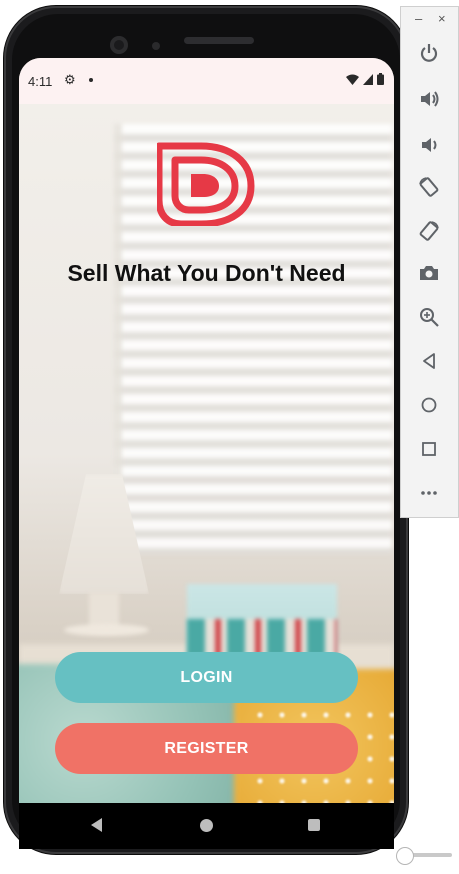 Image resolution: width=459 pixels, height=874 pixels. Describe the element at coordinates (314, 825) in the screenshot. I see `nav-recents-icon` at that location.